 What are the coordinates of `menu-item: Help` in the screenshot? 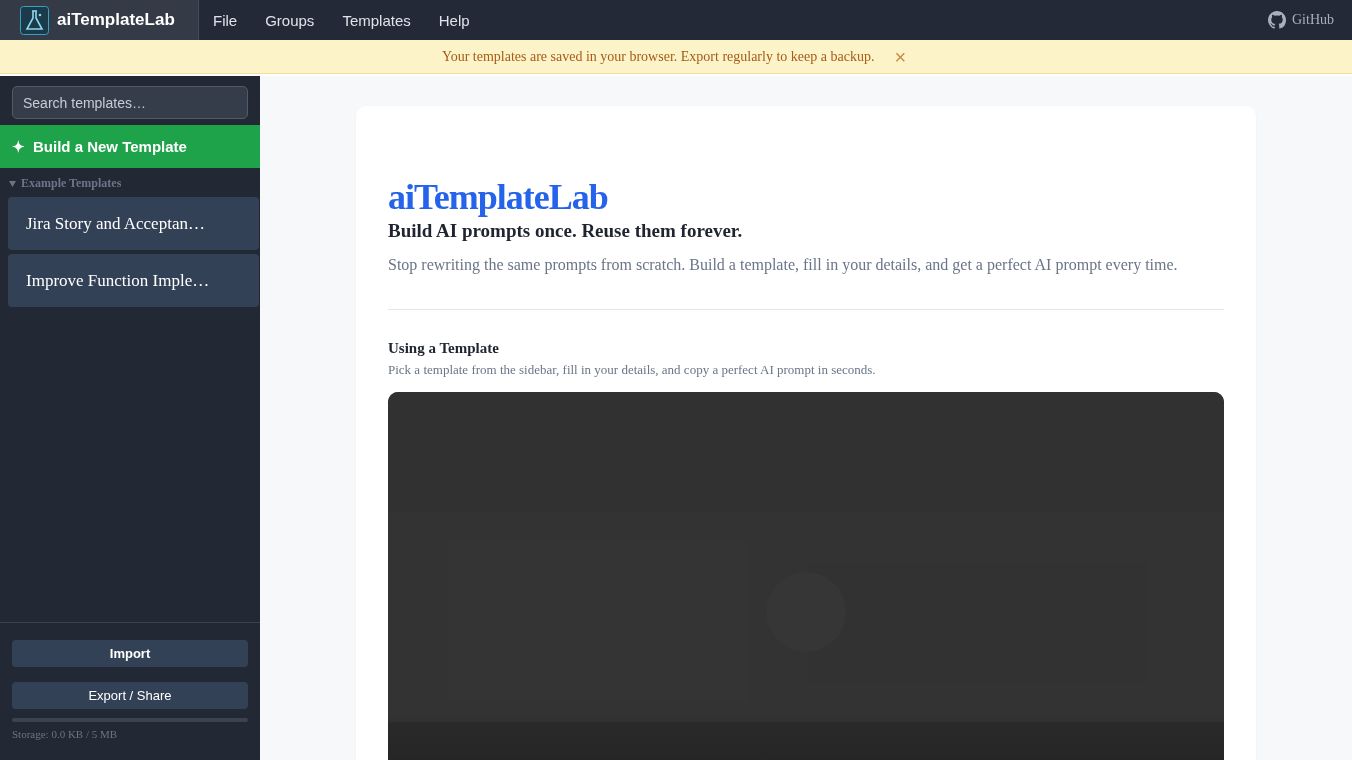 It's located at (454, 20).